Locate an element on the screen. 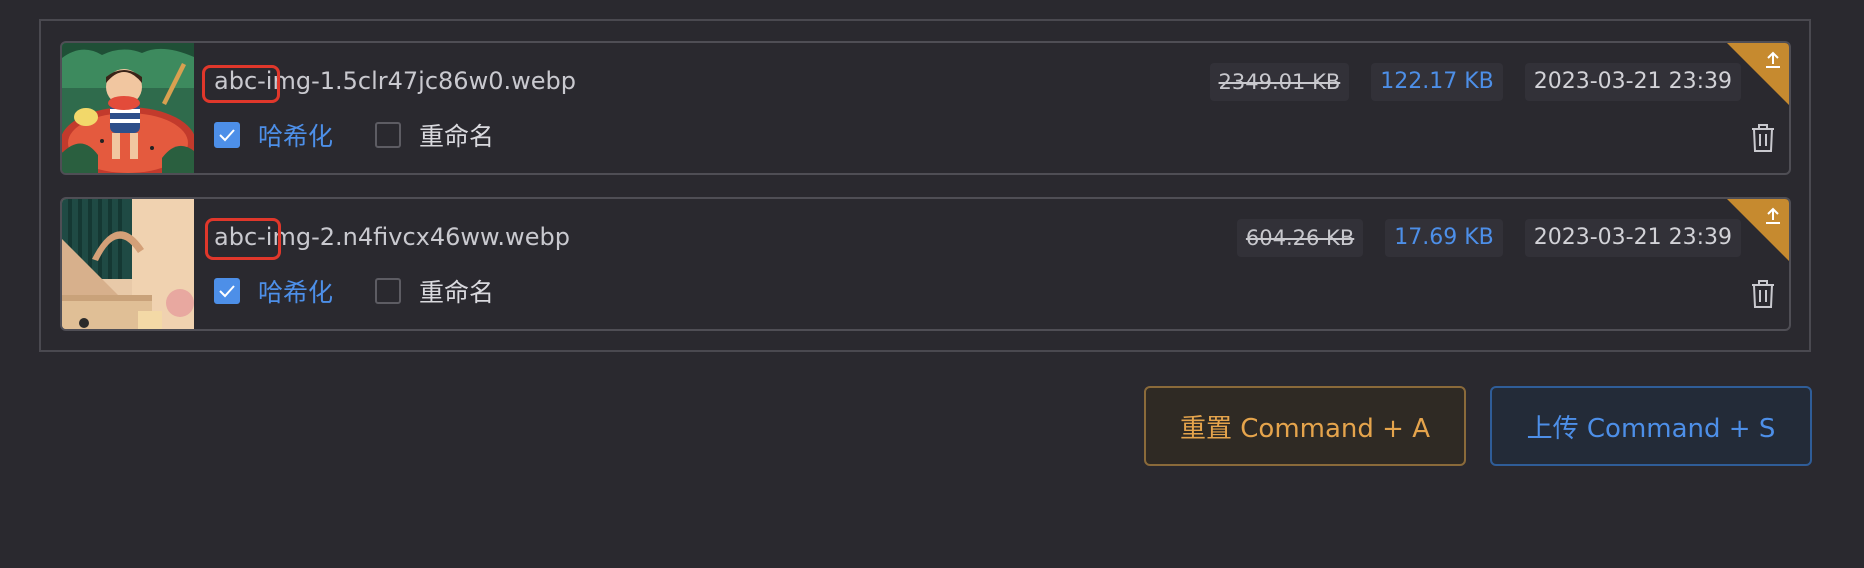  upload-button: 上传 Command + S is located at coordinates (1651, 426).